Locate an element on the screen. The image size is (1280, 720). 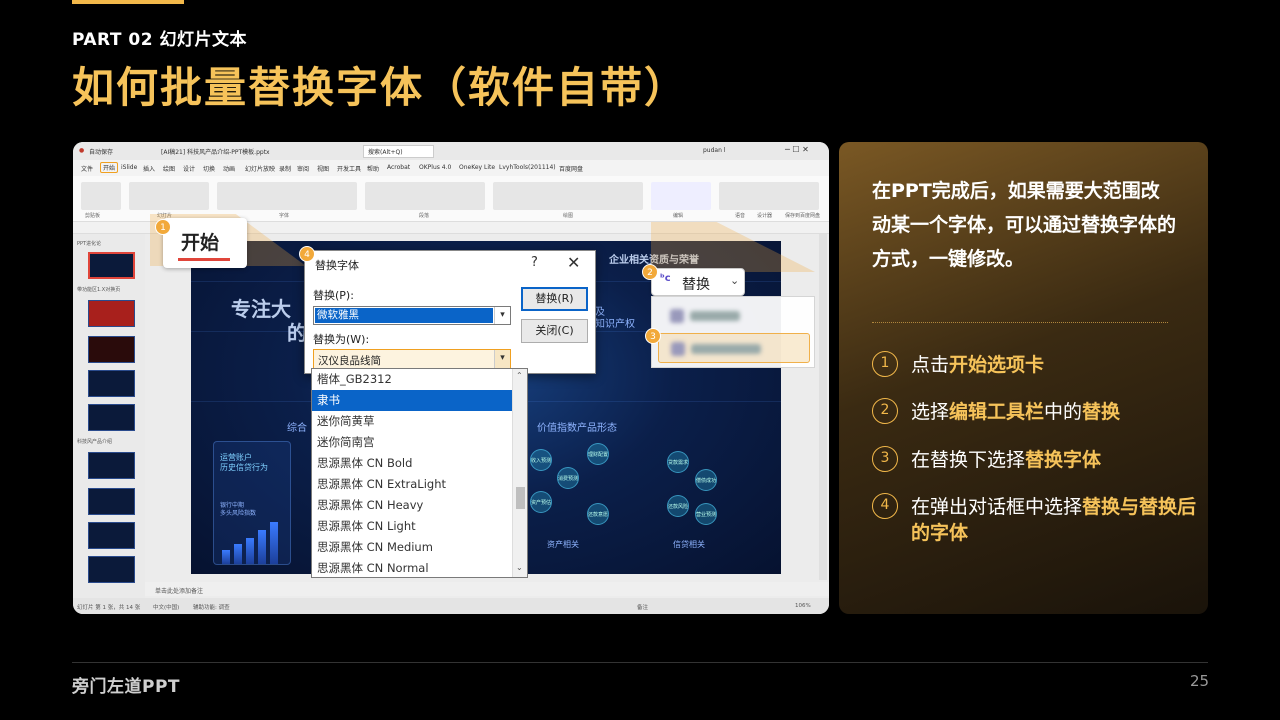
scrollbar-thumb is located at coordinates (520, 498).